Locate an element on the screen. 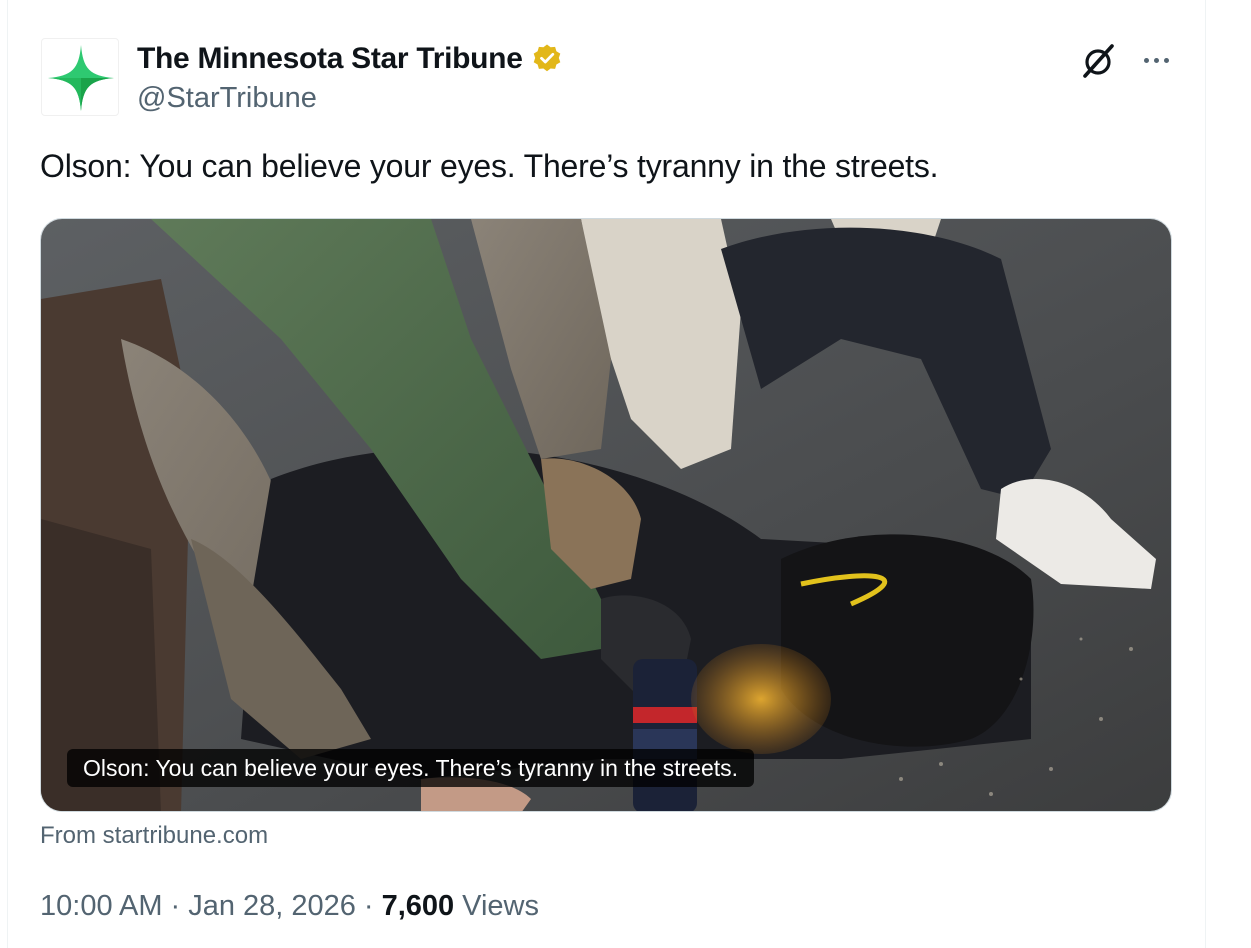 The image size is (1251, 948). tweet-time: 10:00 AM is located at coordinates (101, 906).